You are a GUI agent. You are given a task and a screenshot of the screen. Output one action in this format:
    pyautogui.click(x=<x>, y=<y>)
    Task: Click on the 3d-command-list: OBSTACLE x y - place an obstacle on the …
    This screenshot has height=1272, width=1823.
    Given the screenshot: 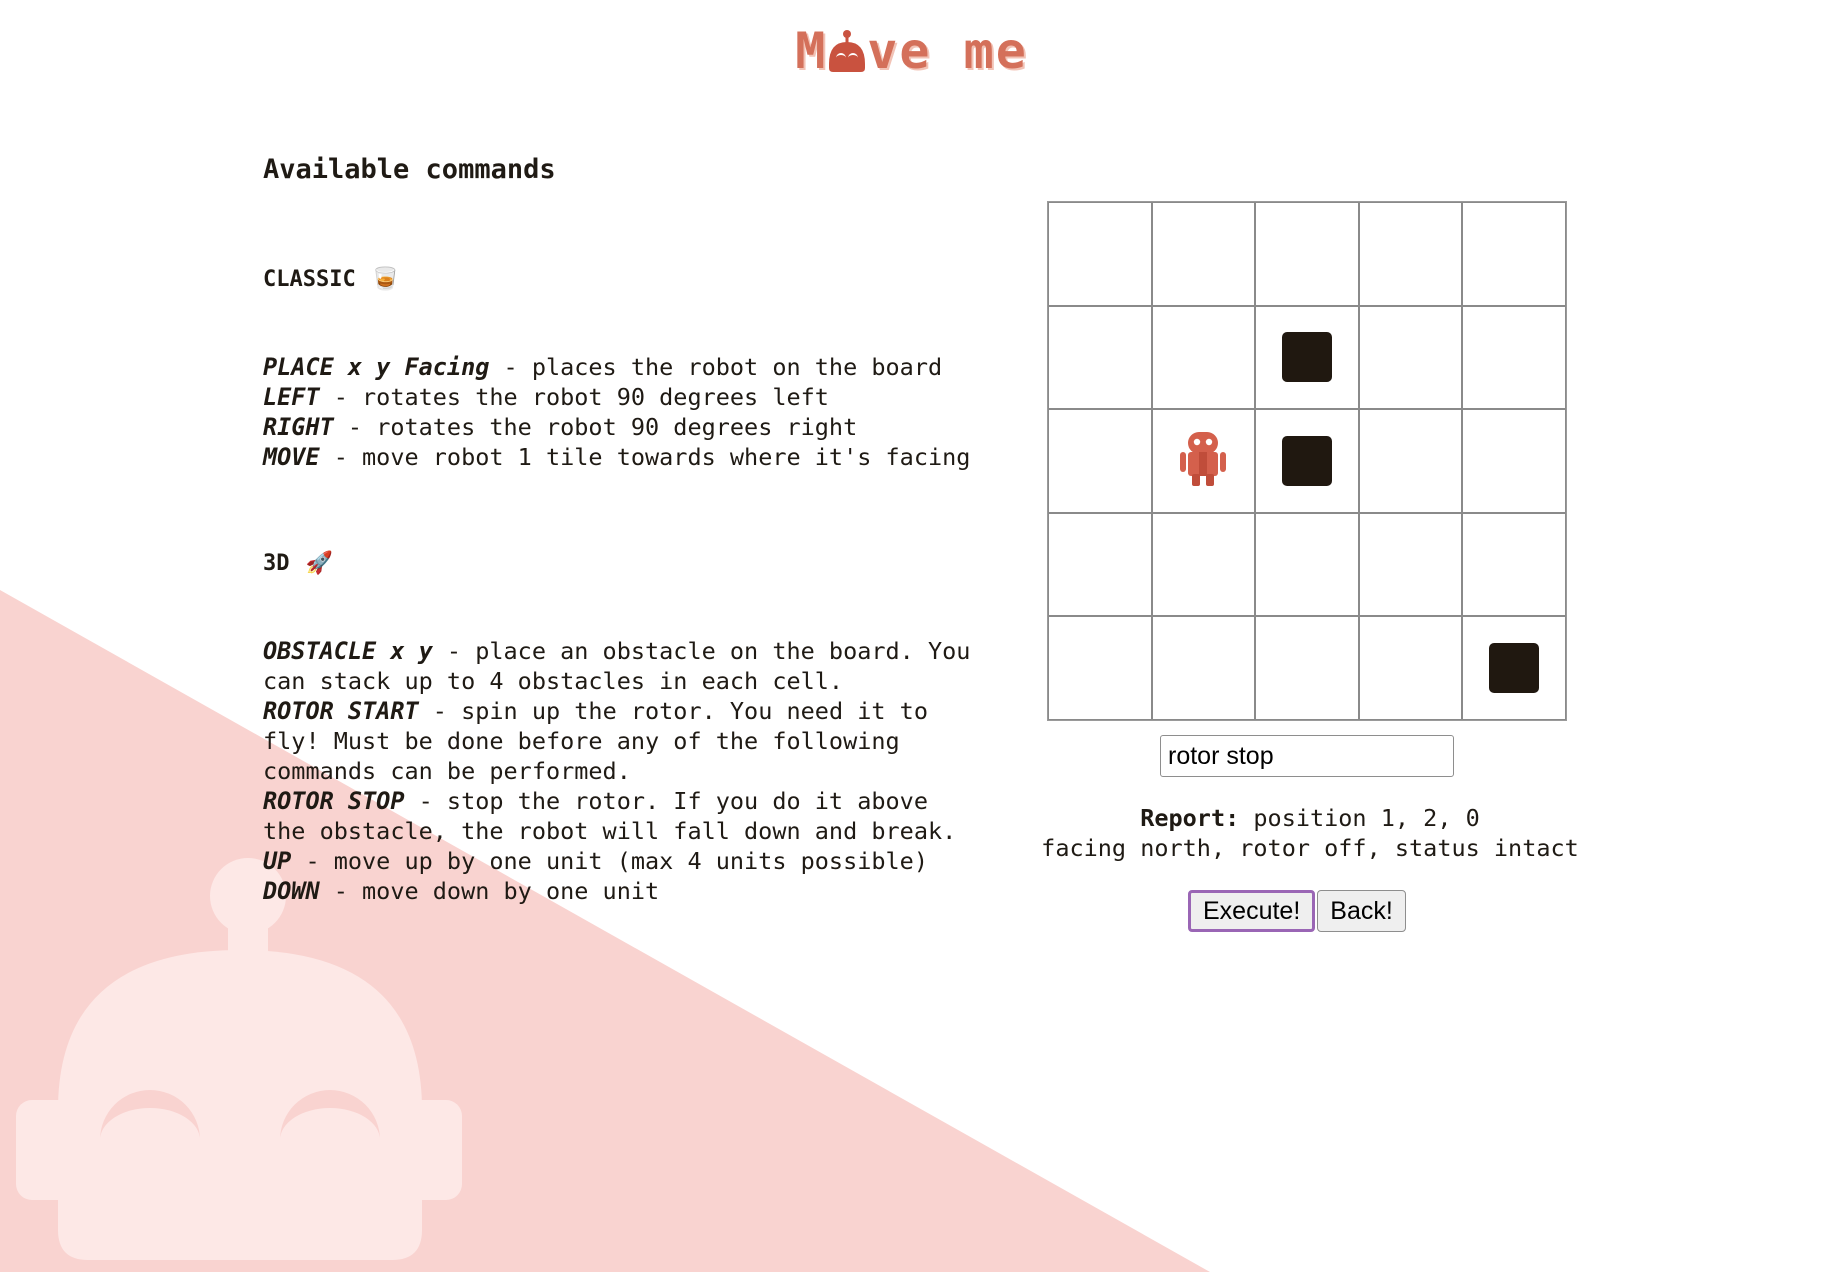 What is the action you would take?
    pyautogui.click(x=623, y=771)
    